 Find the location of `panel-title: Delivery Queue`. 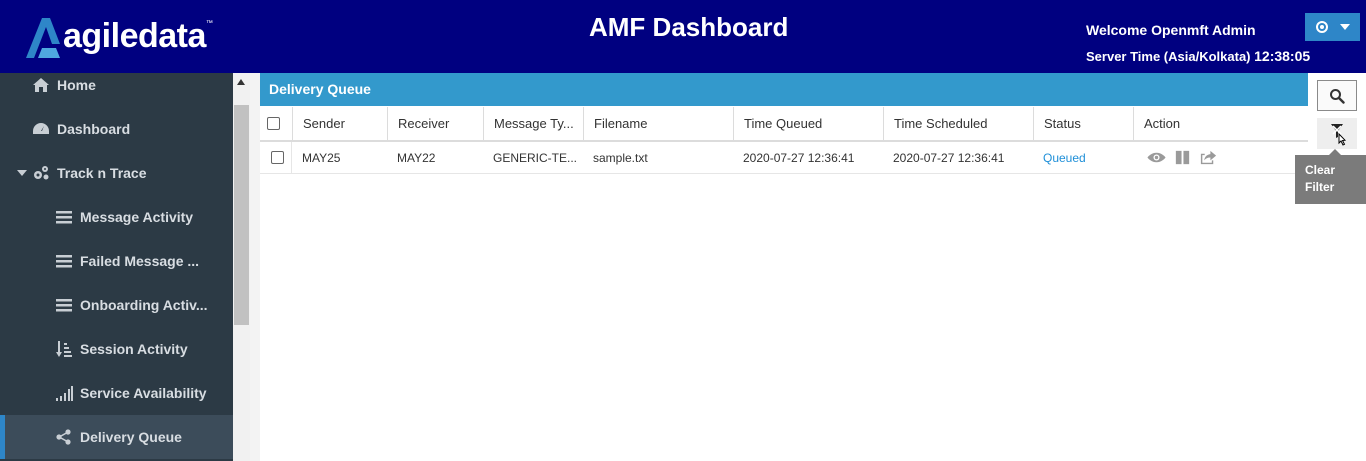

panel-title: Delivery Queue is located at coordinates (784, 89).